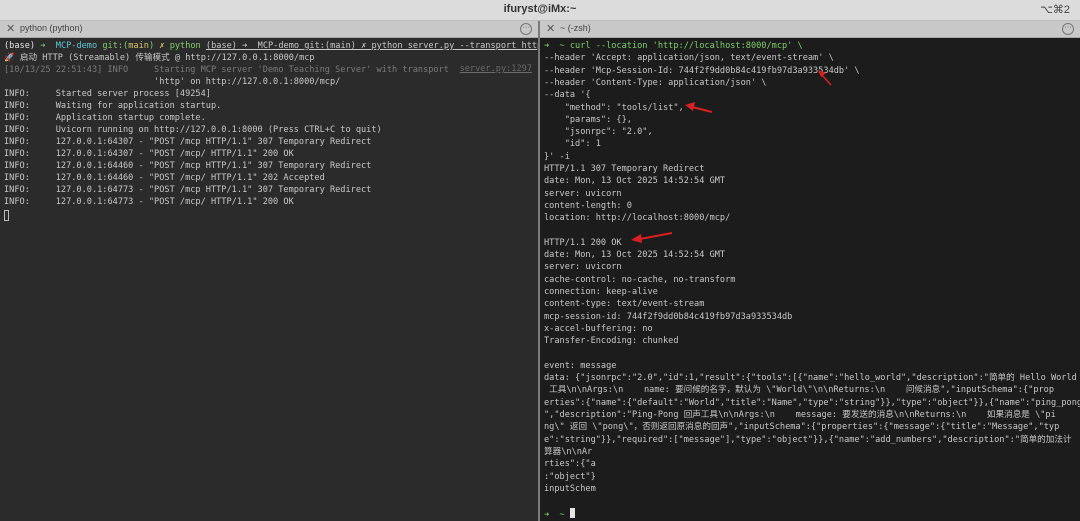 This screenshot has width=1080, height=521. I want to click on window-title: ifuryst@iMx:~, so click(540, 9).